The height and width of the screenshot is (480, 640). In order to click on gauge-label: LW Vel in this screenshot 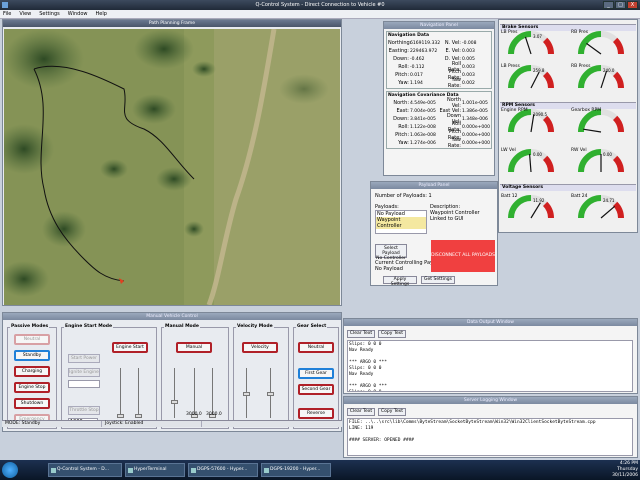, I will do `click(508, 150)`.